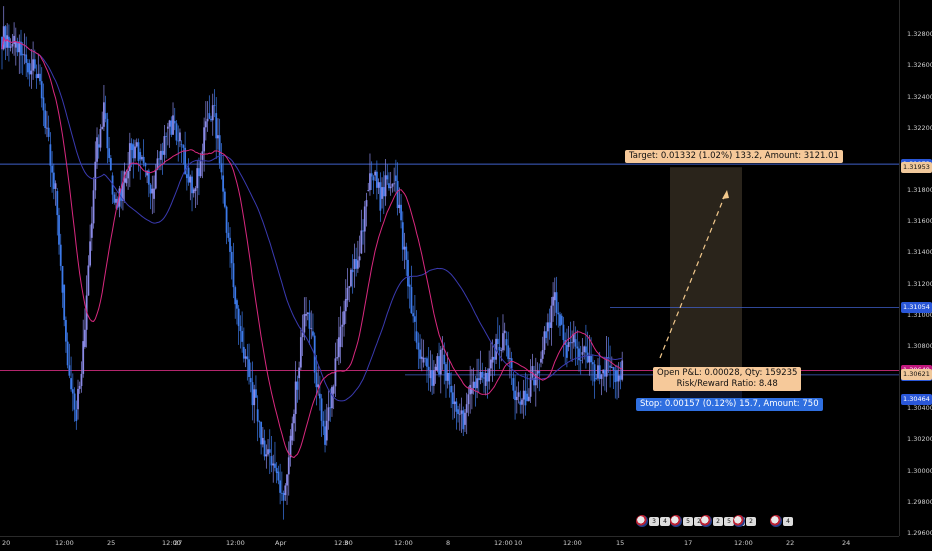  What do you see at coordinates (919, 470) in the screenshot?
I see `price-tick-label: 1.30000` at bounding box center [919, 470].